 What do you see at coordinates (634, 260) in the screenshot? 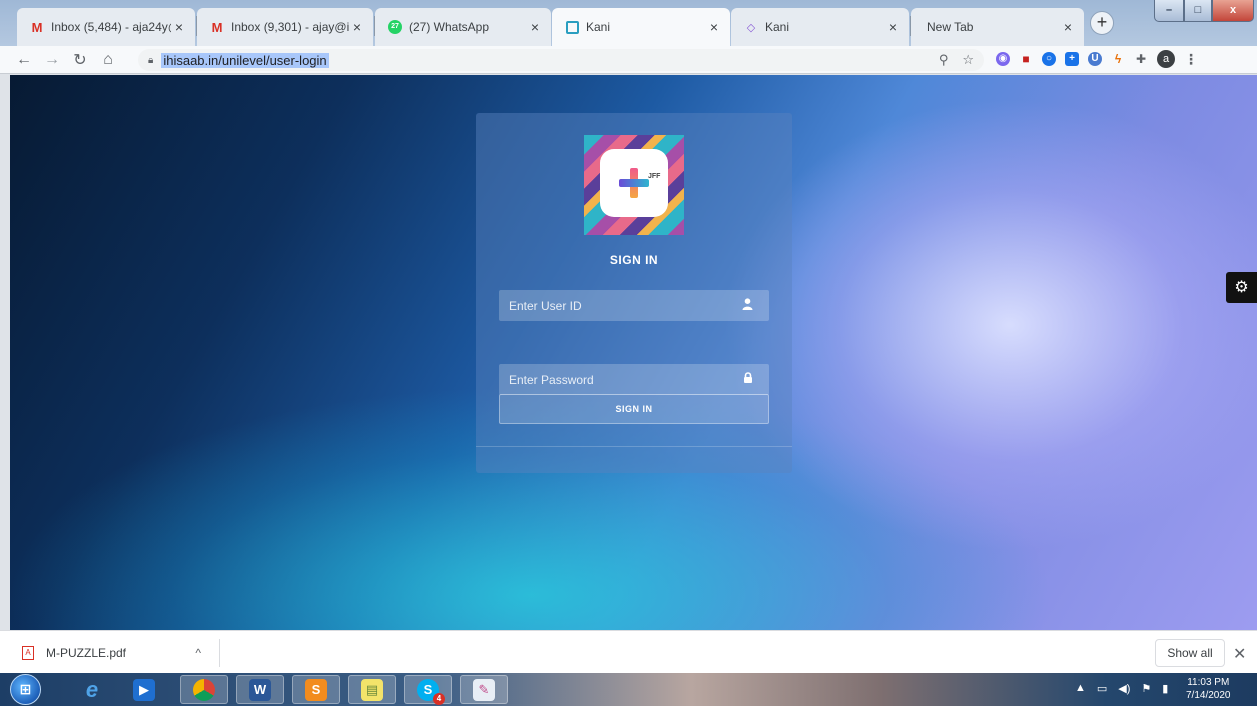
I see `sign-in-heading: SIGN IN` at bounding box center [634, 260].